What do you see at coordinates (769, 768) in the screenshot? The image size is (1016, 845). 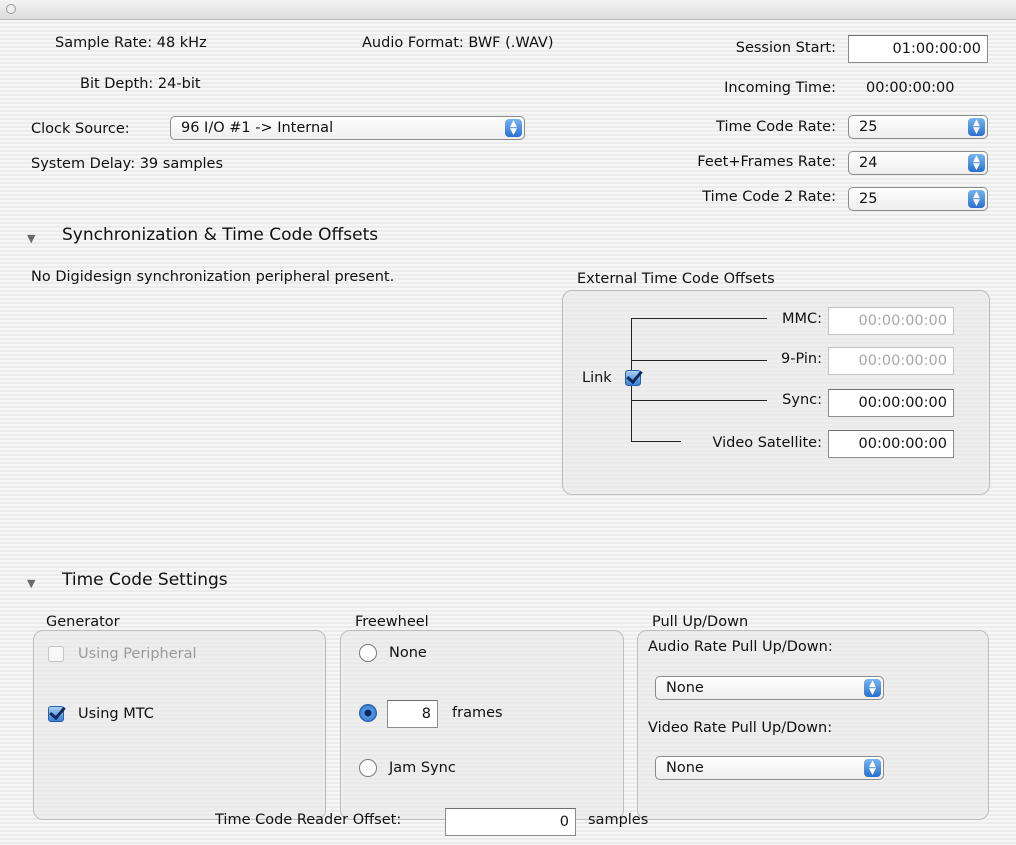 I see `video-pull-select: None ▲ ▼` at bounding box center [769, 768].